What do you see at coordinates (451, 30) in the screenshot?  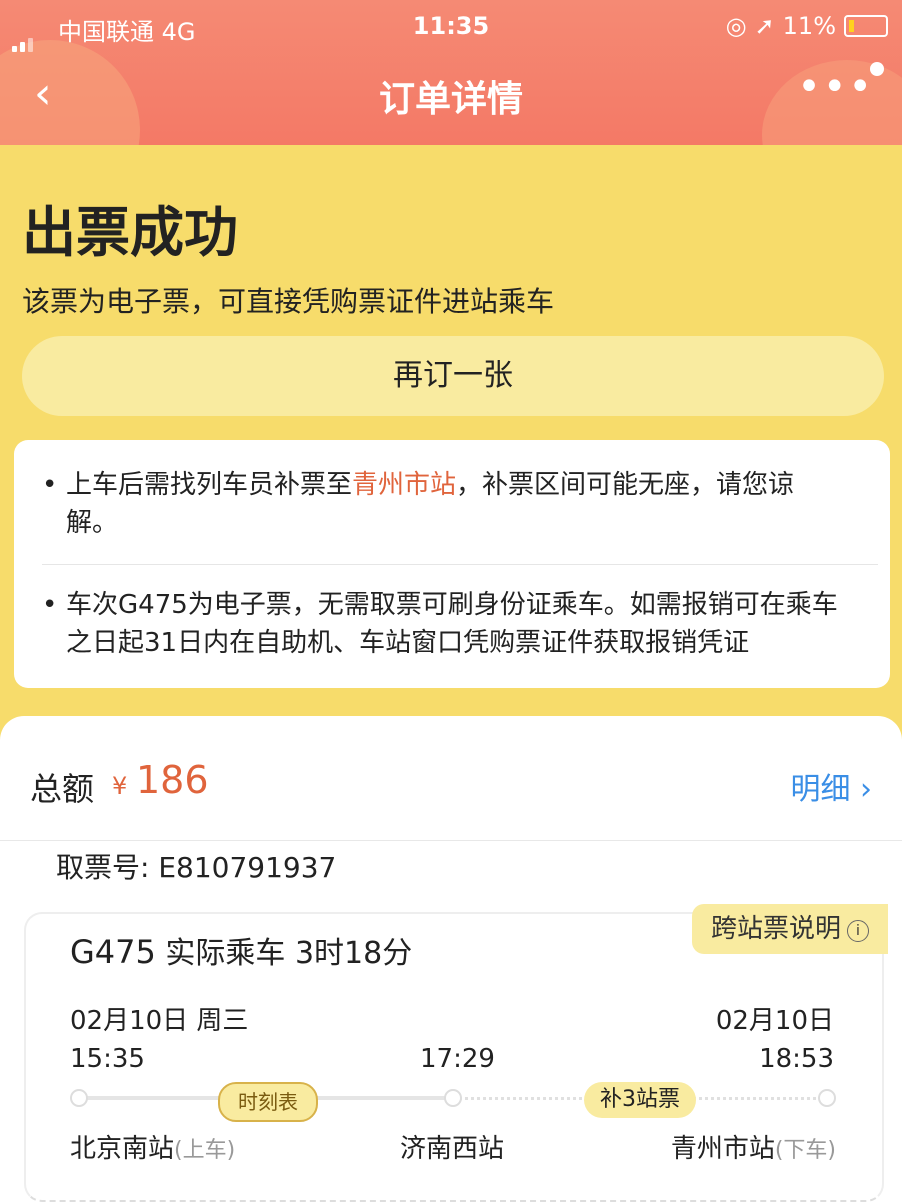 I see `status-bar: 中国联通 4G 11:35 ◎ ➚ 11%` at bounding box center [451, 30].